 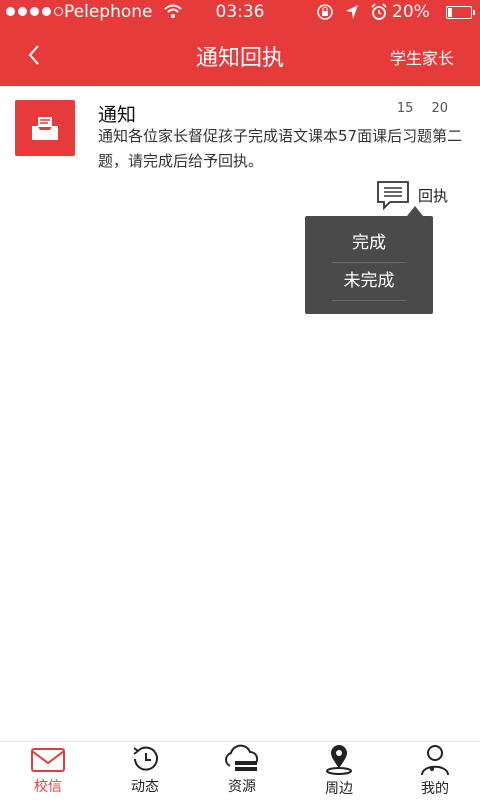 I want to click on user-icon, so click(x=435, y=760).